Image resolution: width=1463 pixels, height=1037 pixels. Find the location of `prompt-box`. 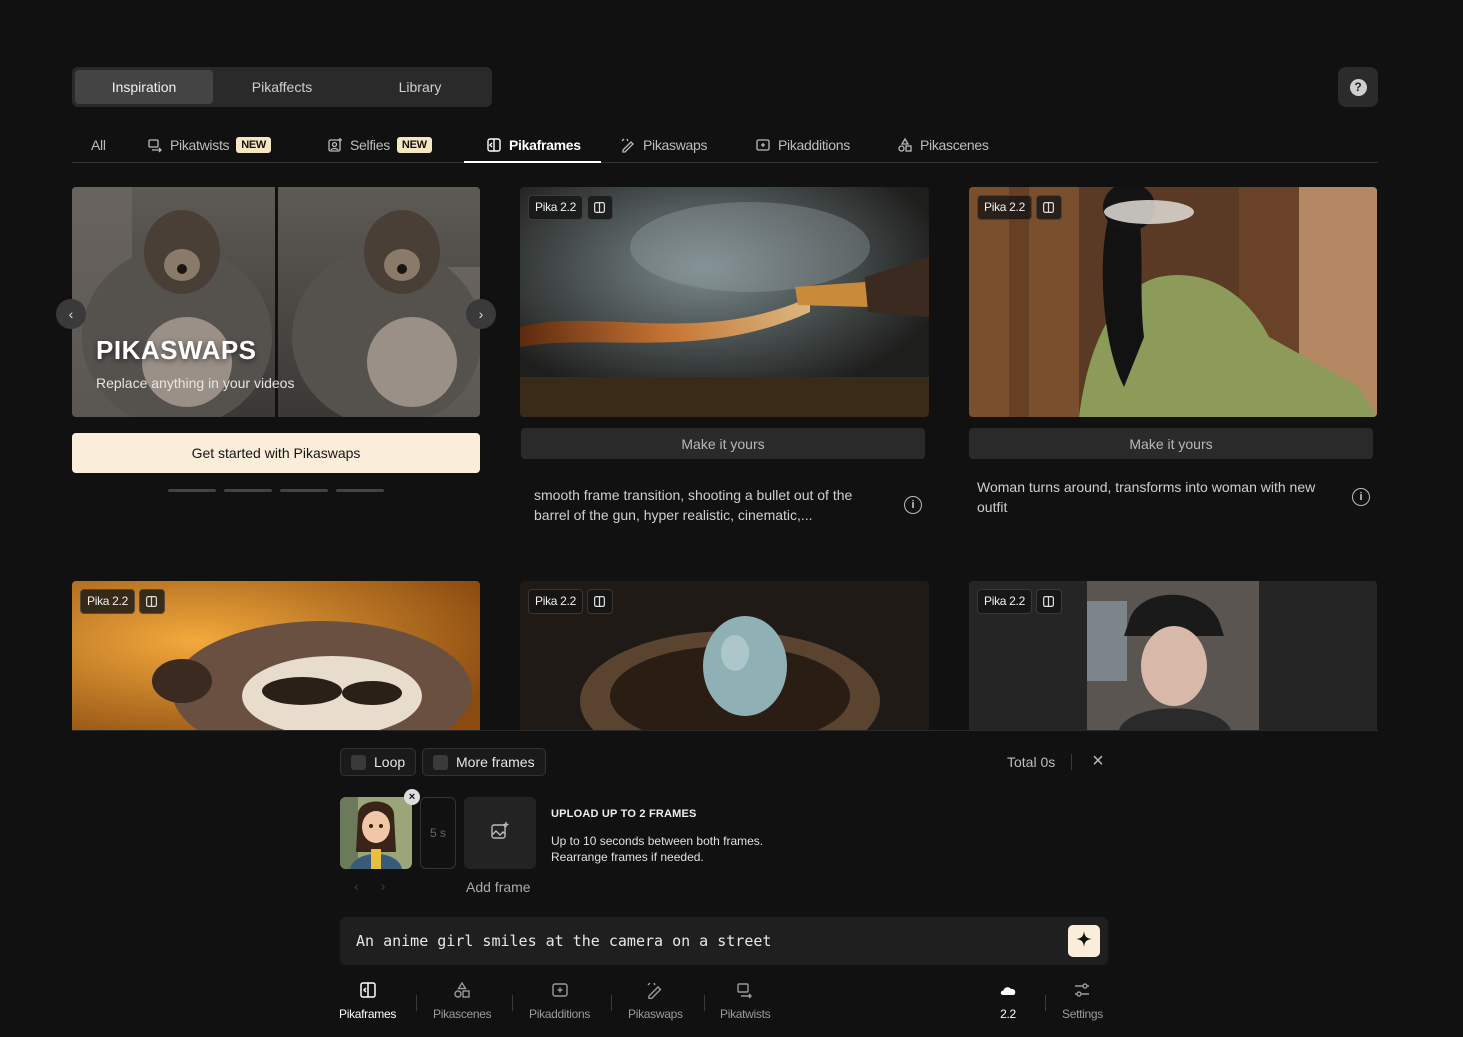

prompt-box is located at coordinates (724, 941).